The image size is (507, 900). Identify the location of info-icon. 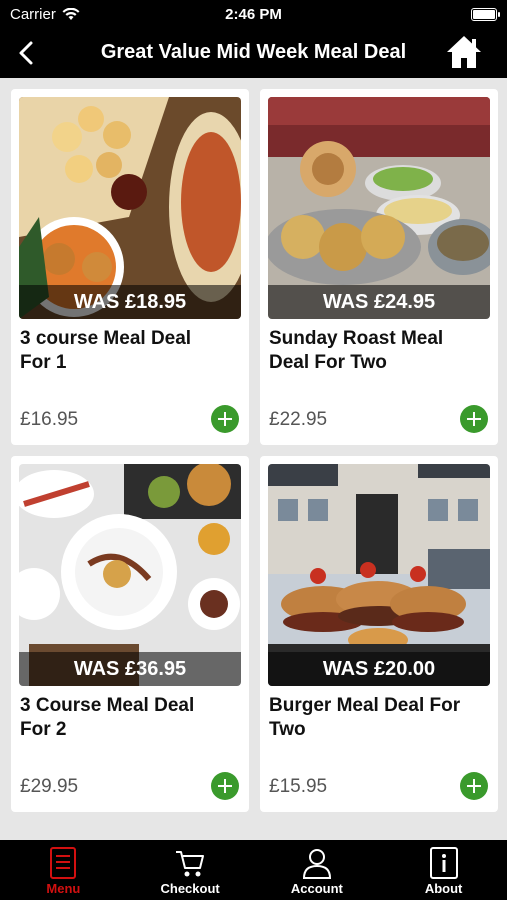
(443, 863).